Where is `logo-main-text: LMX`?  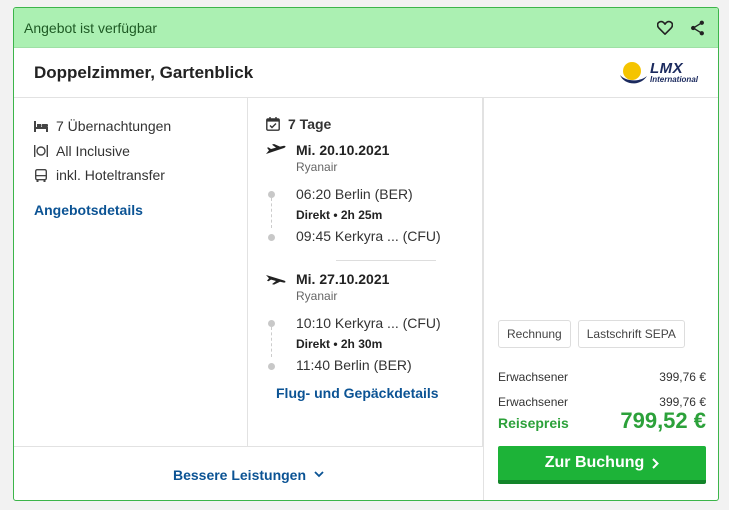
logo-main-text: LMX is located at coordinates (666, 68).